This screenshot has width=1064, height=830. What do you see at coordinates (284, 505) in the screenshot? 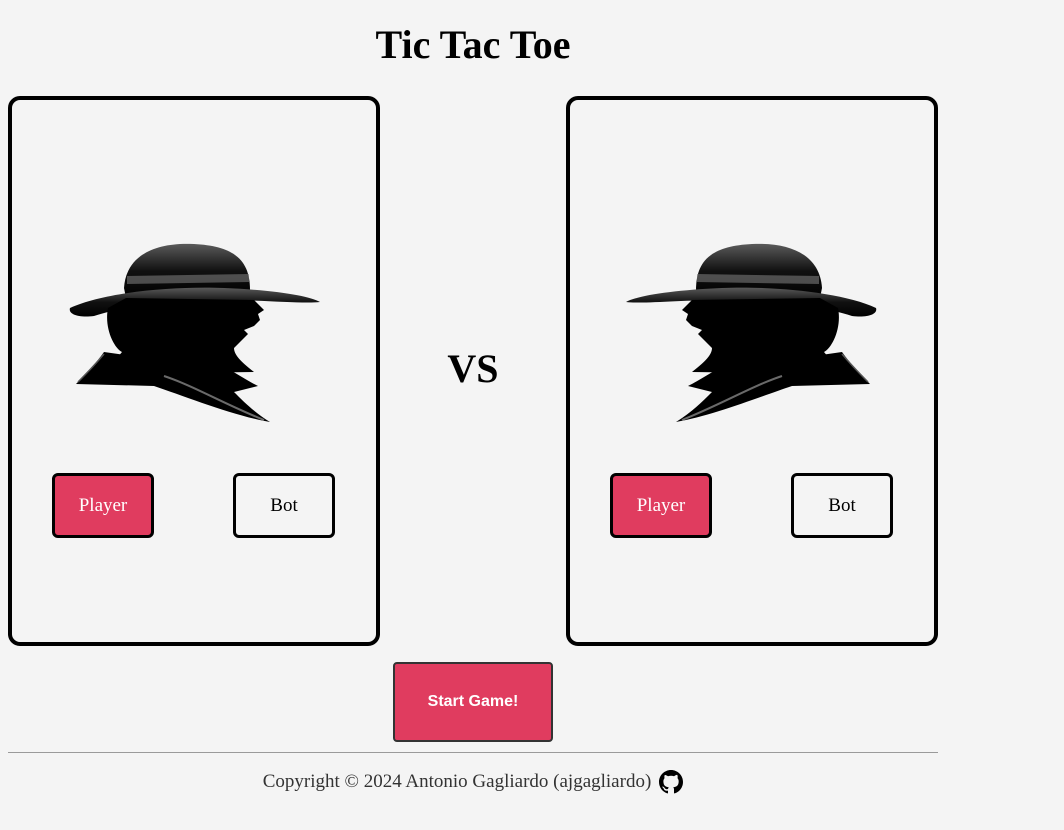
I see `player-one-bot-button: Bot` at bounding box center [284, 505].